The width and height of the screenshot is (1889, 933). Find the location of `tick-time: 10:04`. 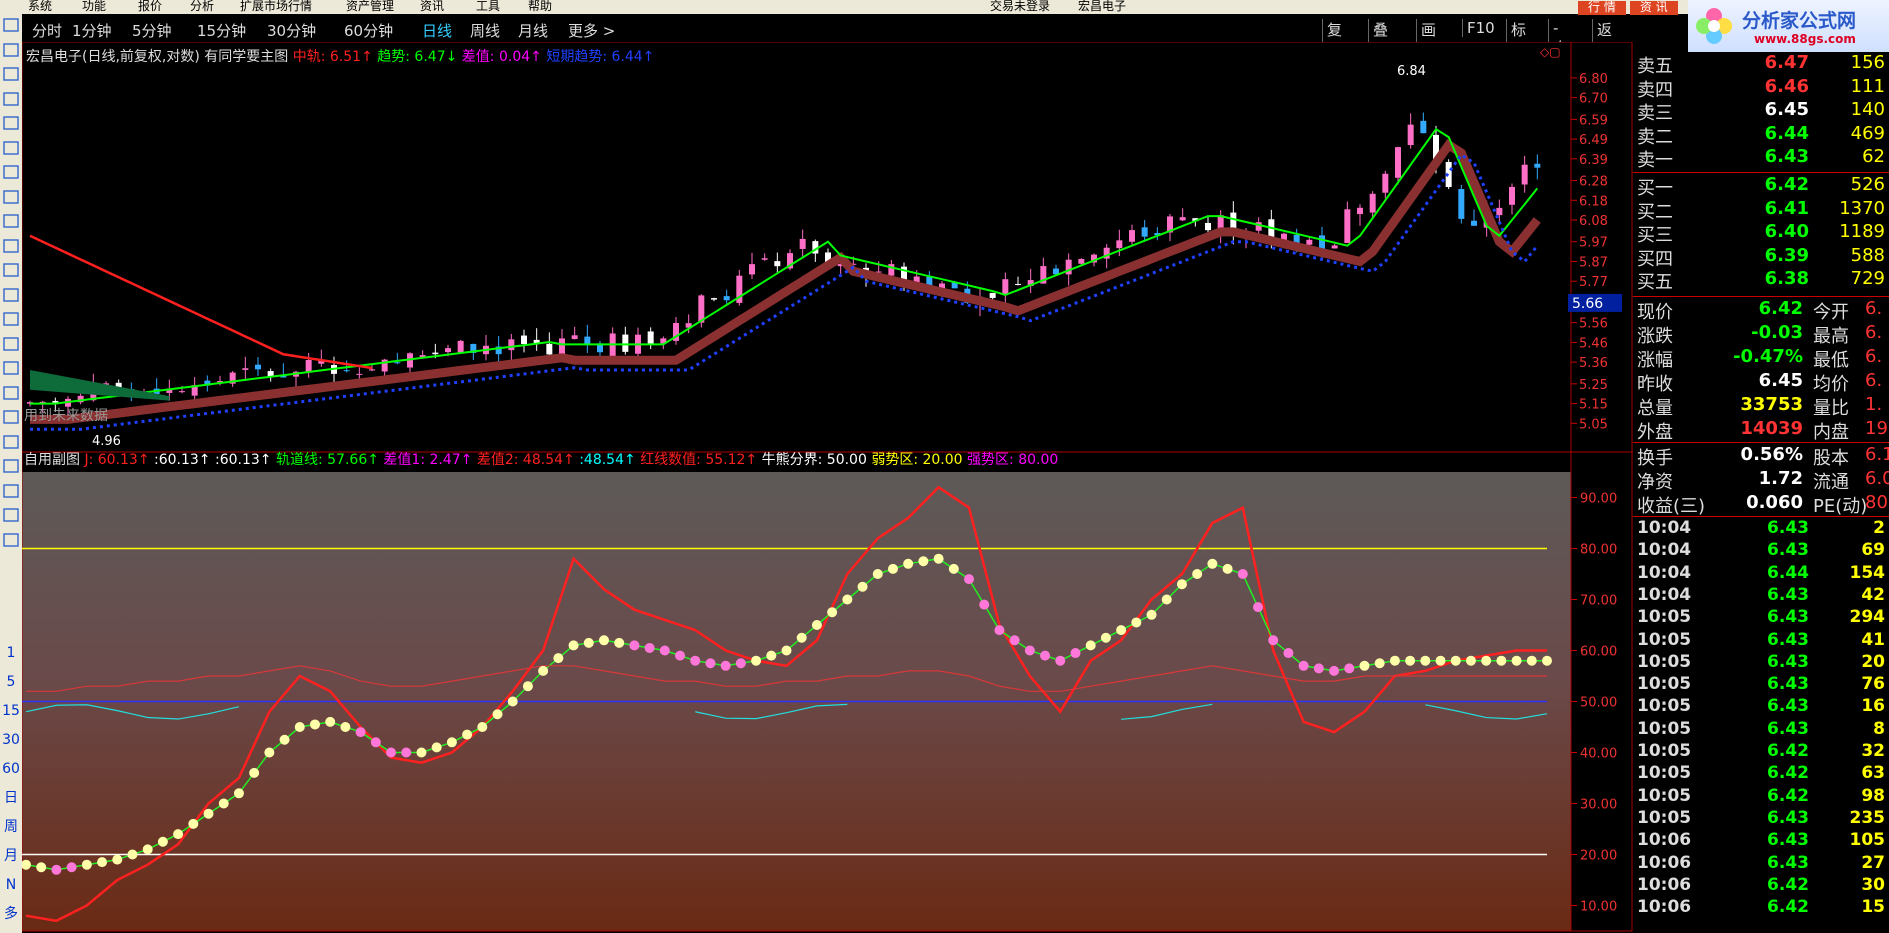

tick-time: 10:04 is located at coordinates (1664, 550).